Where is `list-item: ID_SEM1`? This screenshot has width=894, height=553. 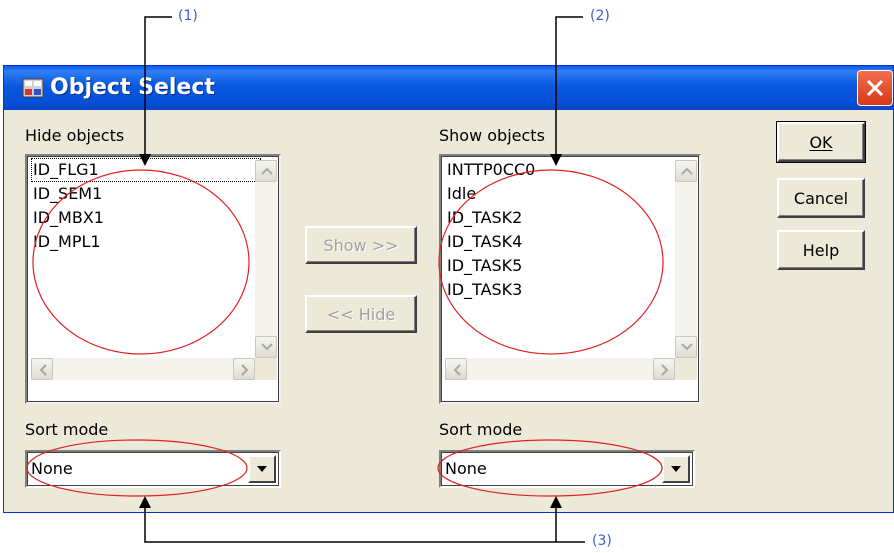
list-item: ID_SEM1 is located at coordinates (146, 194).